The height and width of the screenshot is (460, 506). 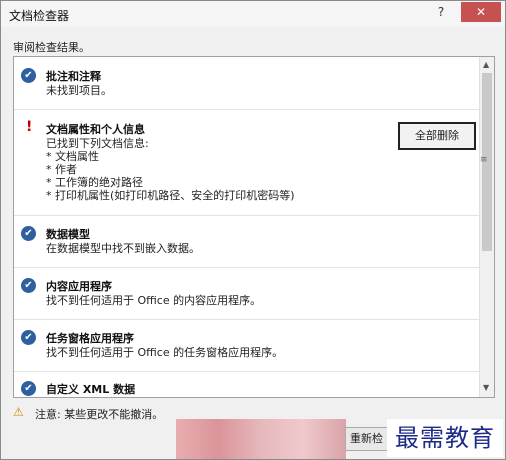 What do you see at coordinates (154, 300) in the screenshot?
I see `section-desc: 找不到任何适用于 Office 的内容应用程序。` at bounding box center [154, 300].